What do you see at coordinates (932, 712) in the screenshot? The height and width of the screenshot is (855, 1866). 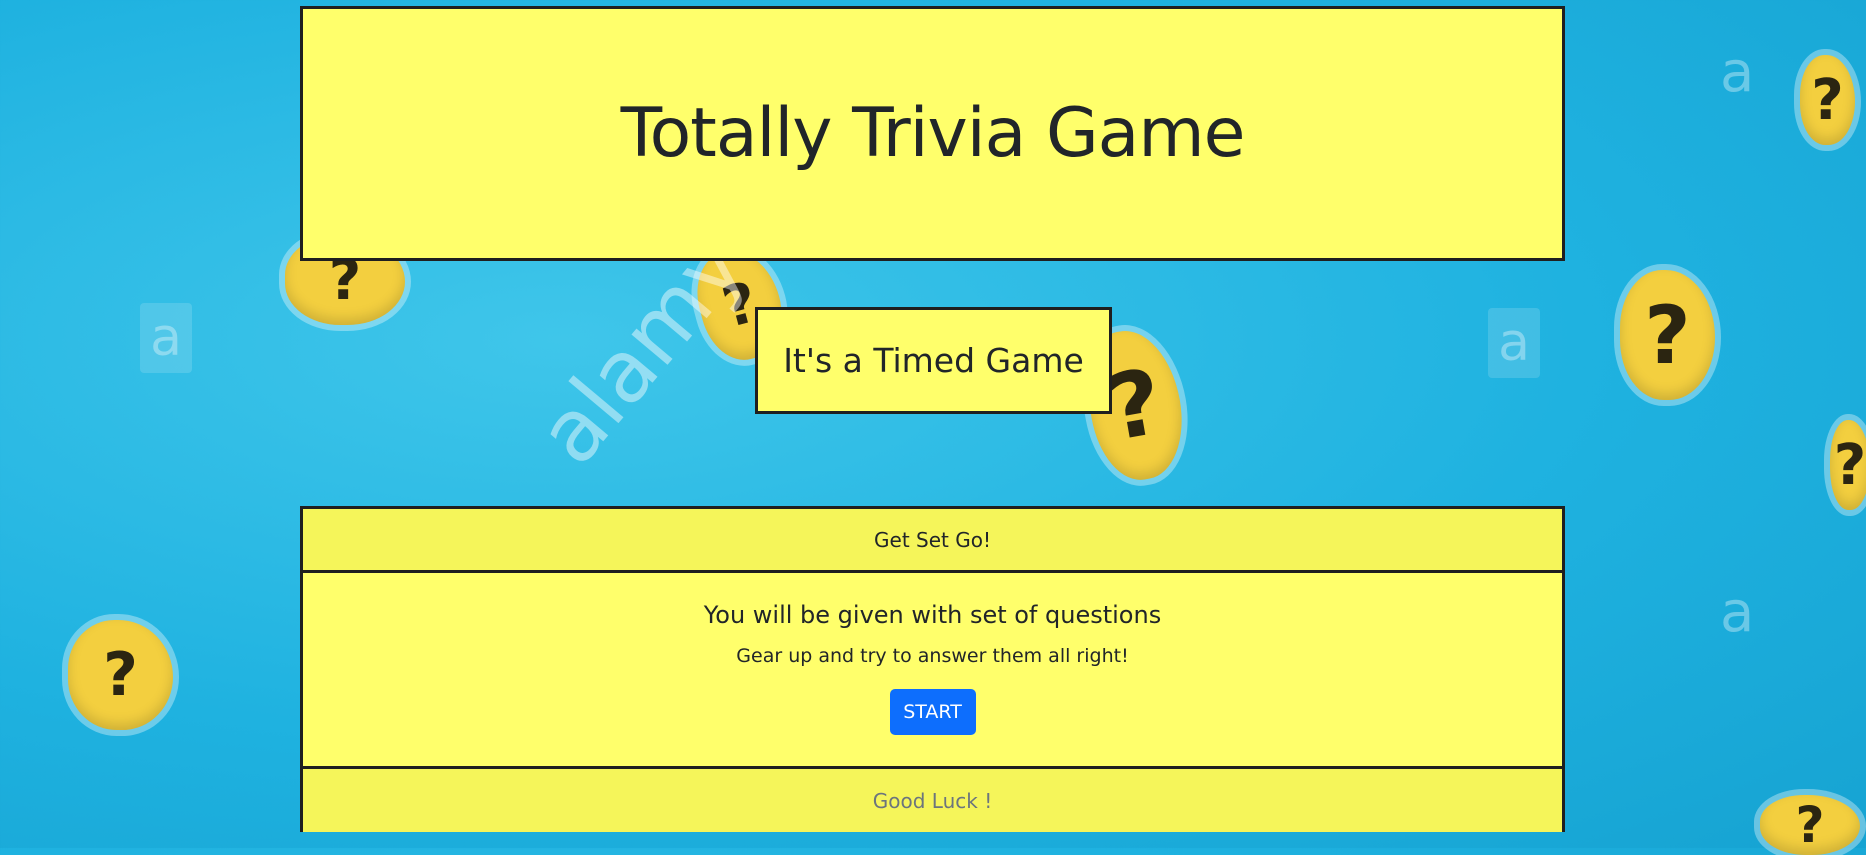 I see `start-button: START` at bounding box center [932, 712].